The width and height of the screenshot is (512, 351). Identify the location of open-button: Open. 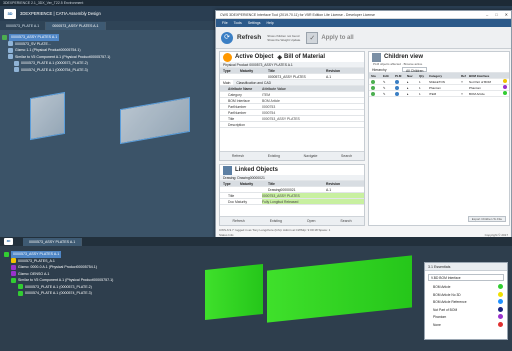
(311, 221).